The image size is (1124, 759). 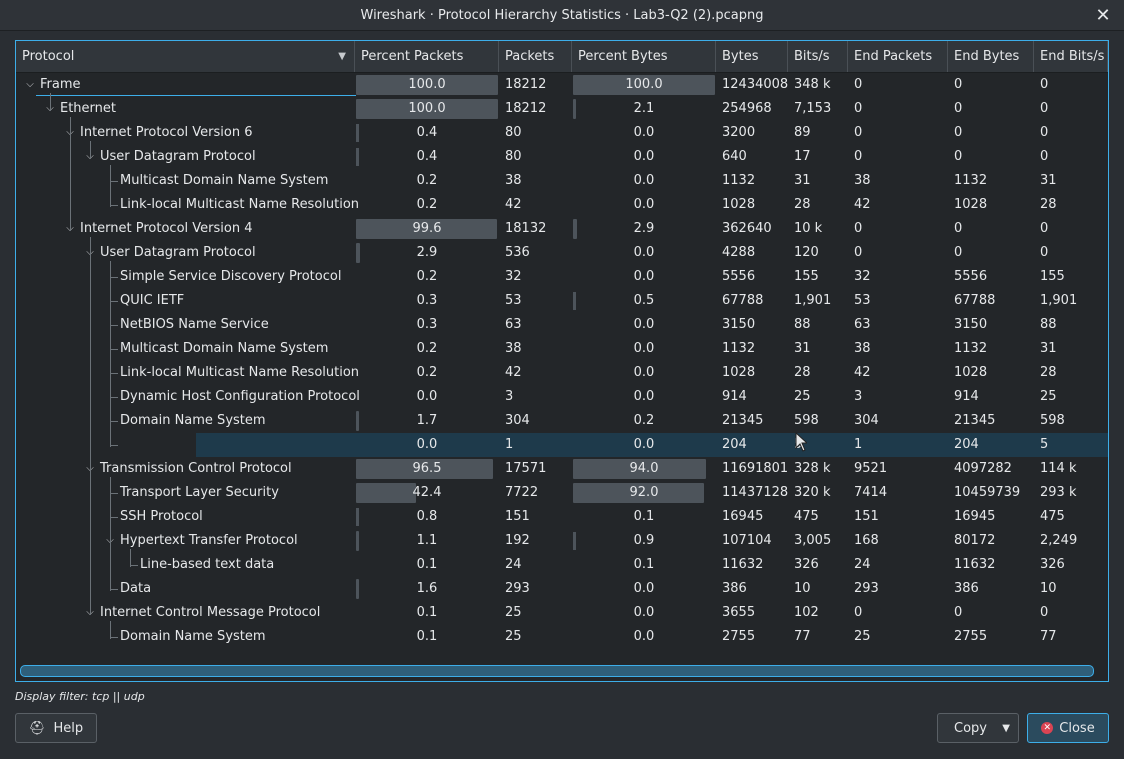 What do you see at coordinates (818, 56) in the screenshot?
I see `column-header-bits-s: Bits/s` at bounding box center [818, 56].